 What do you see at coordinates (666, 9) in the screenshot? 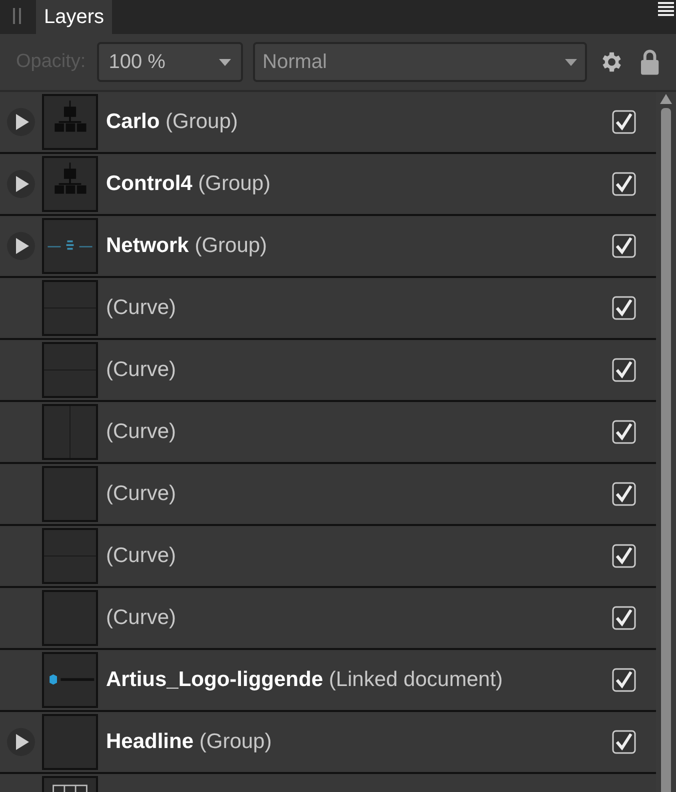
I see `menu-icon` at bounding box center [666, 9].